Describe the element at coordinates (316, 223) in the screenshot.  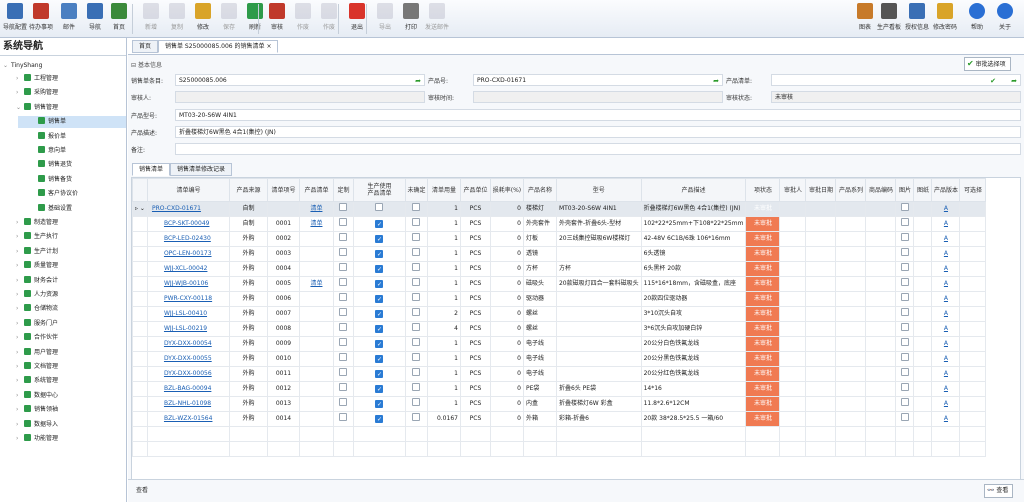
I see `list-link: 清单` at that location.